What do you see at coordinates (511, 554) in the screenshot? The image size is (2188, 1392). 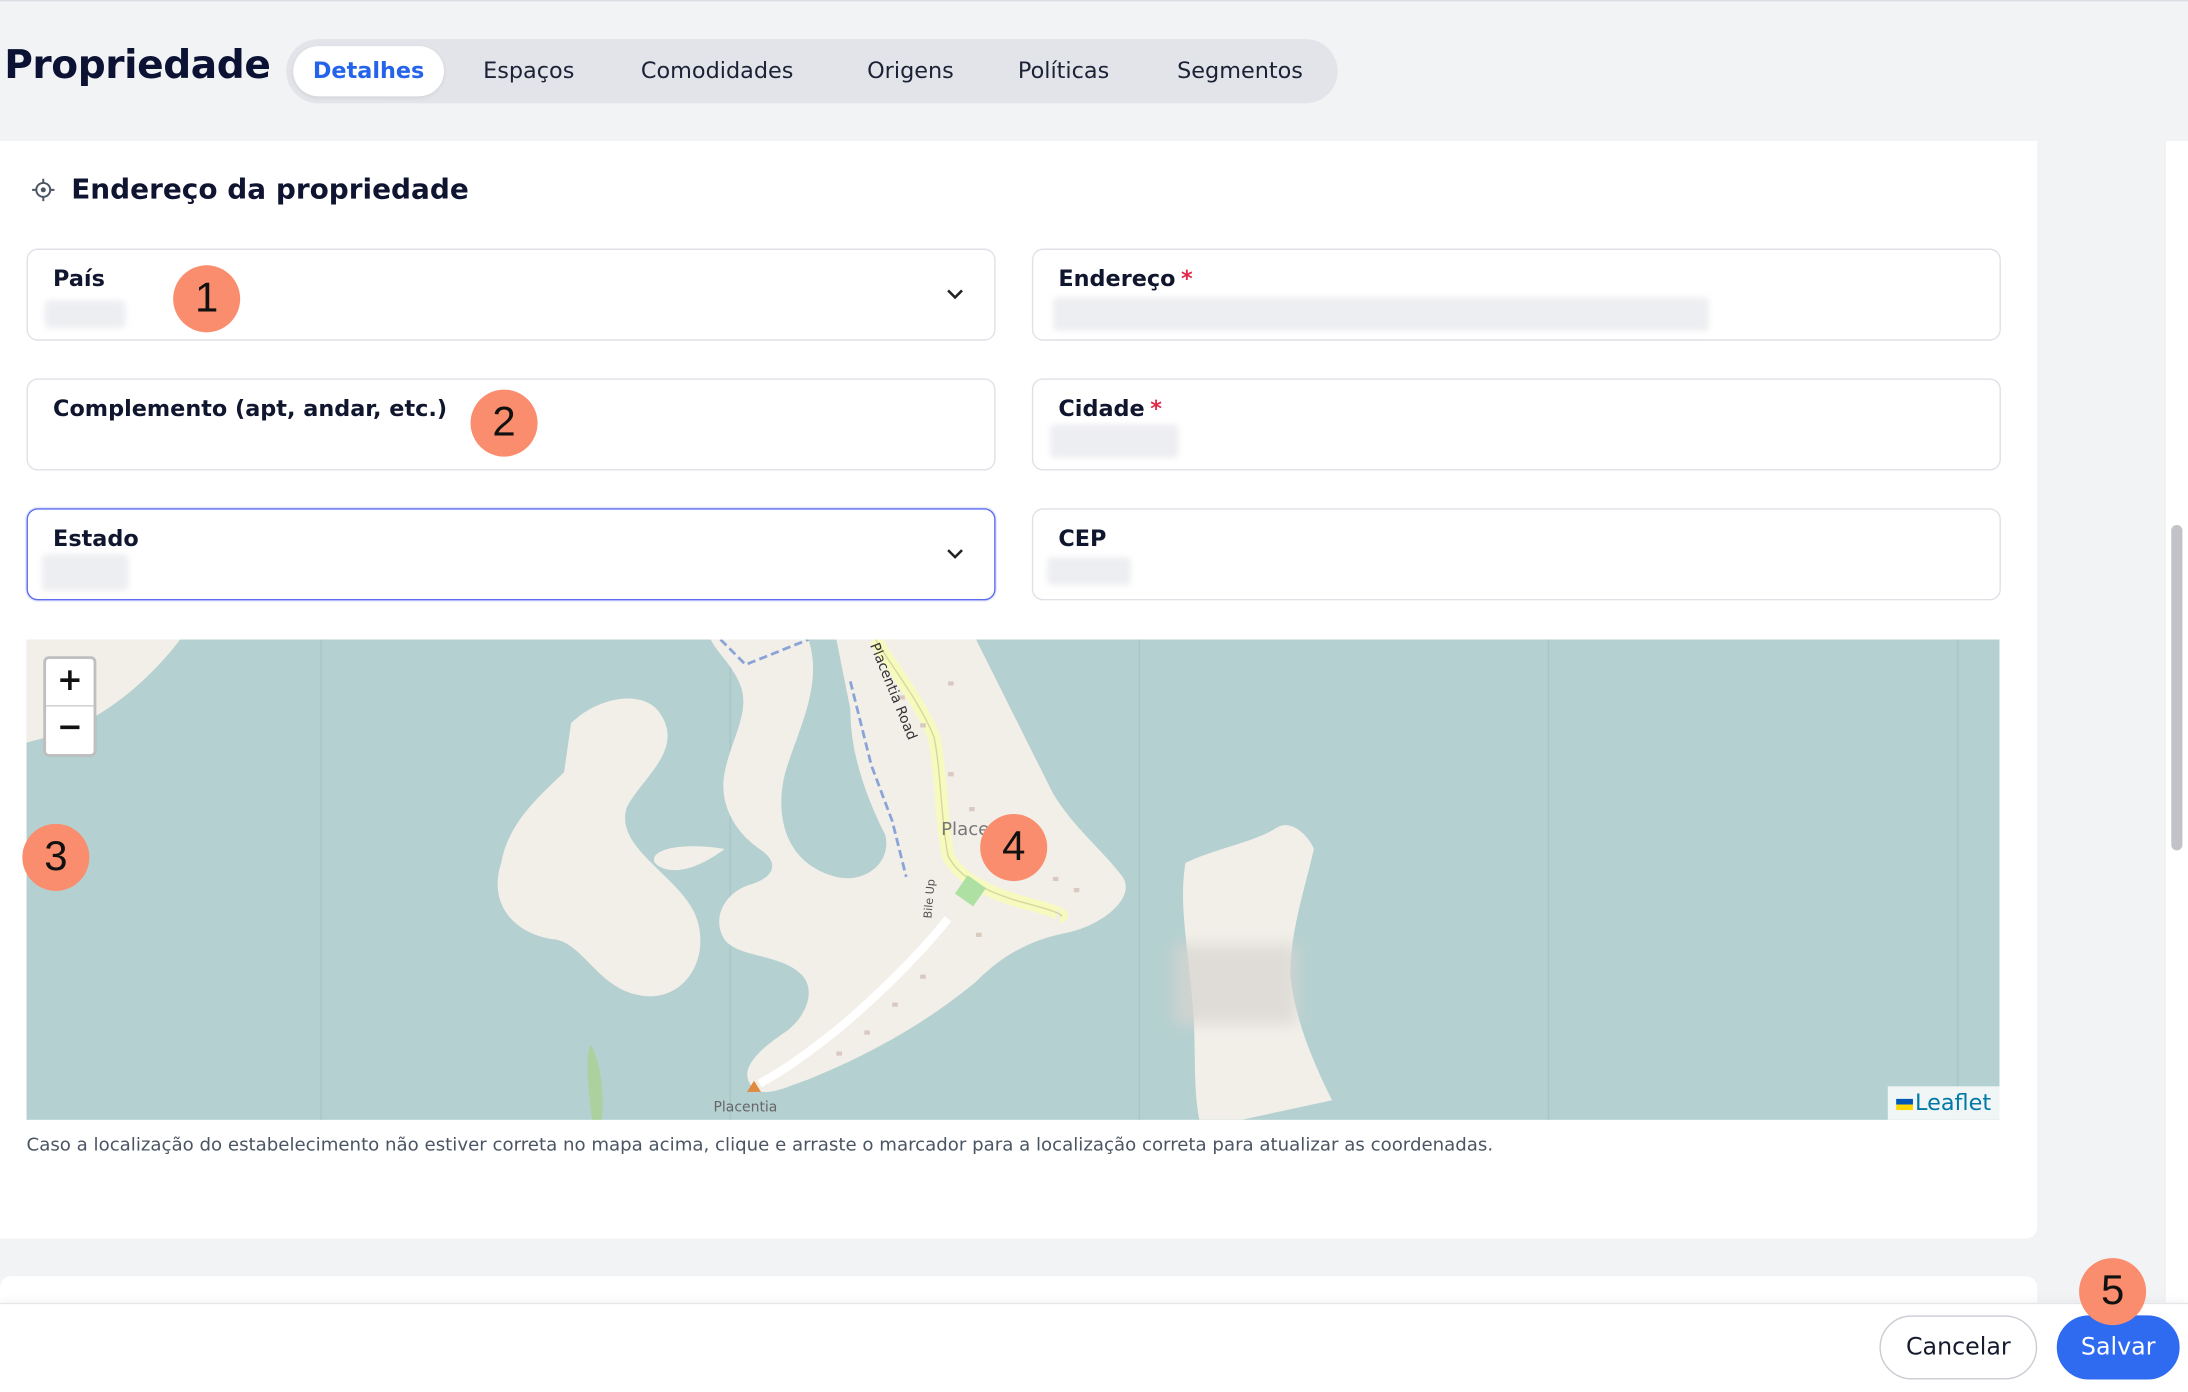 I see `estado-select: Estado` at bounding box center [511, 554].